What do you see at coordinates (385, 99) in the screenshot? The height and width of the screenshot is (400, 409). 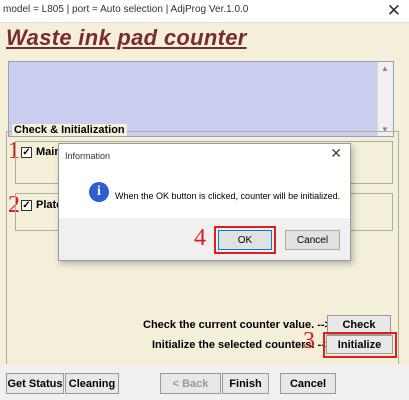 I see `textbox-scrollbar: ▲ ▼` at bounding box center [385, 99].